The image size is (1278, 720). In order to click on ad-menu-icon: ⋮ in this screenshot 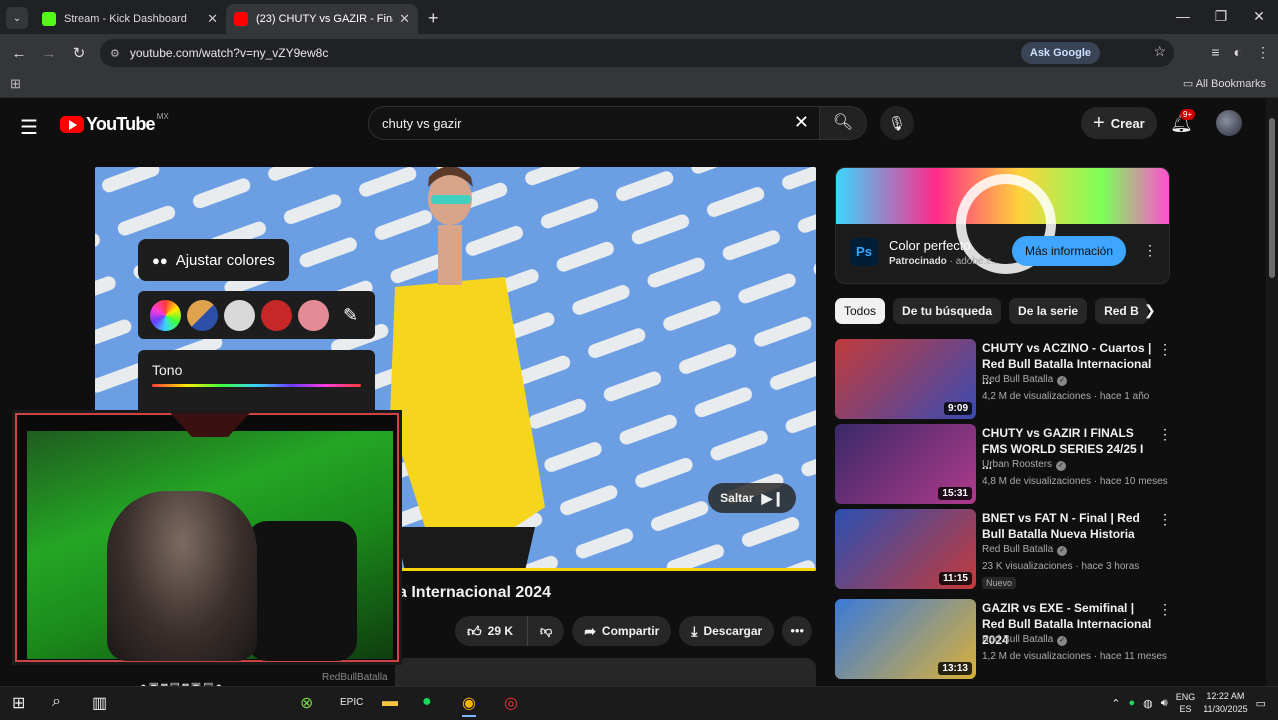, I will do `click(1150, 250)`.